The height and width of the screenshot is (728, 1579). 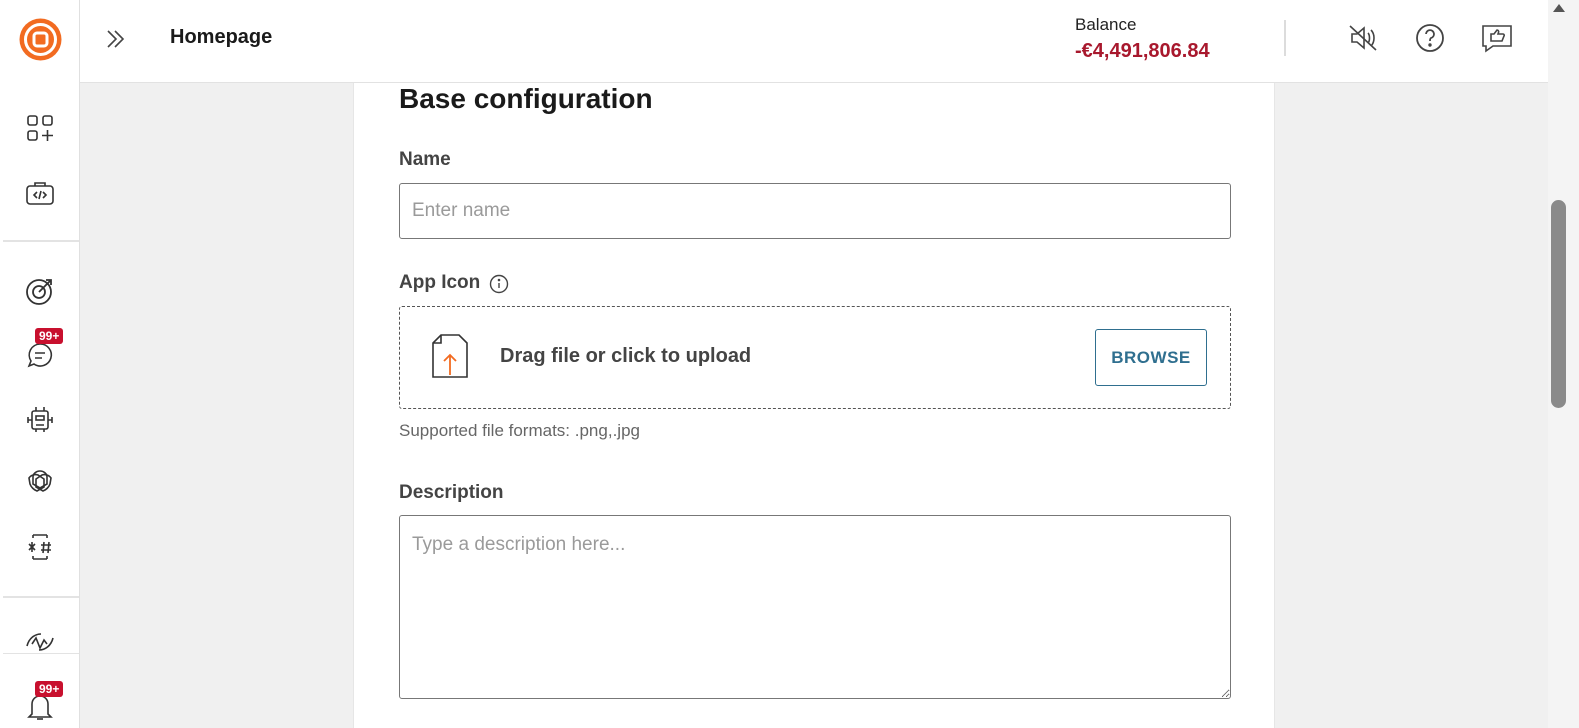 I want to click on section-title: Base configuration, so click(x=526, y=98).